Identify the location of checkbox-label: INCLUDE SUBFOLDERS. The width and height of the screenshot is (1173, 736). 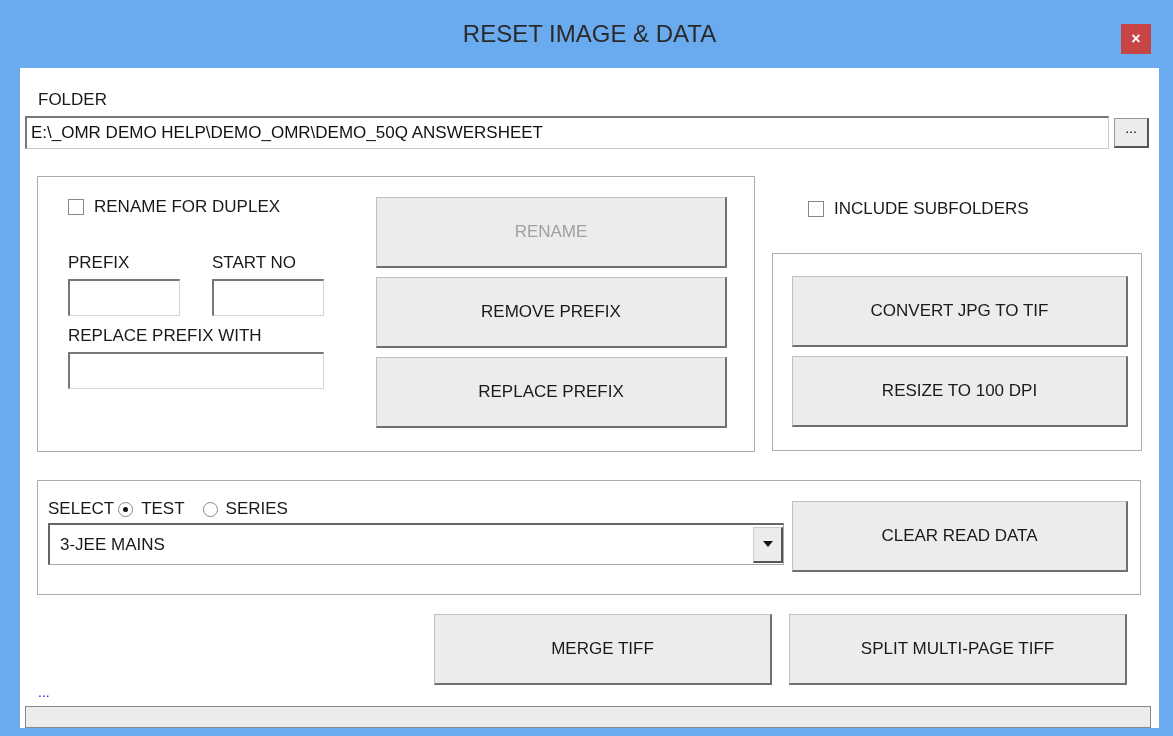
(931, 209).